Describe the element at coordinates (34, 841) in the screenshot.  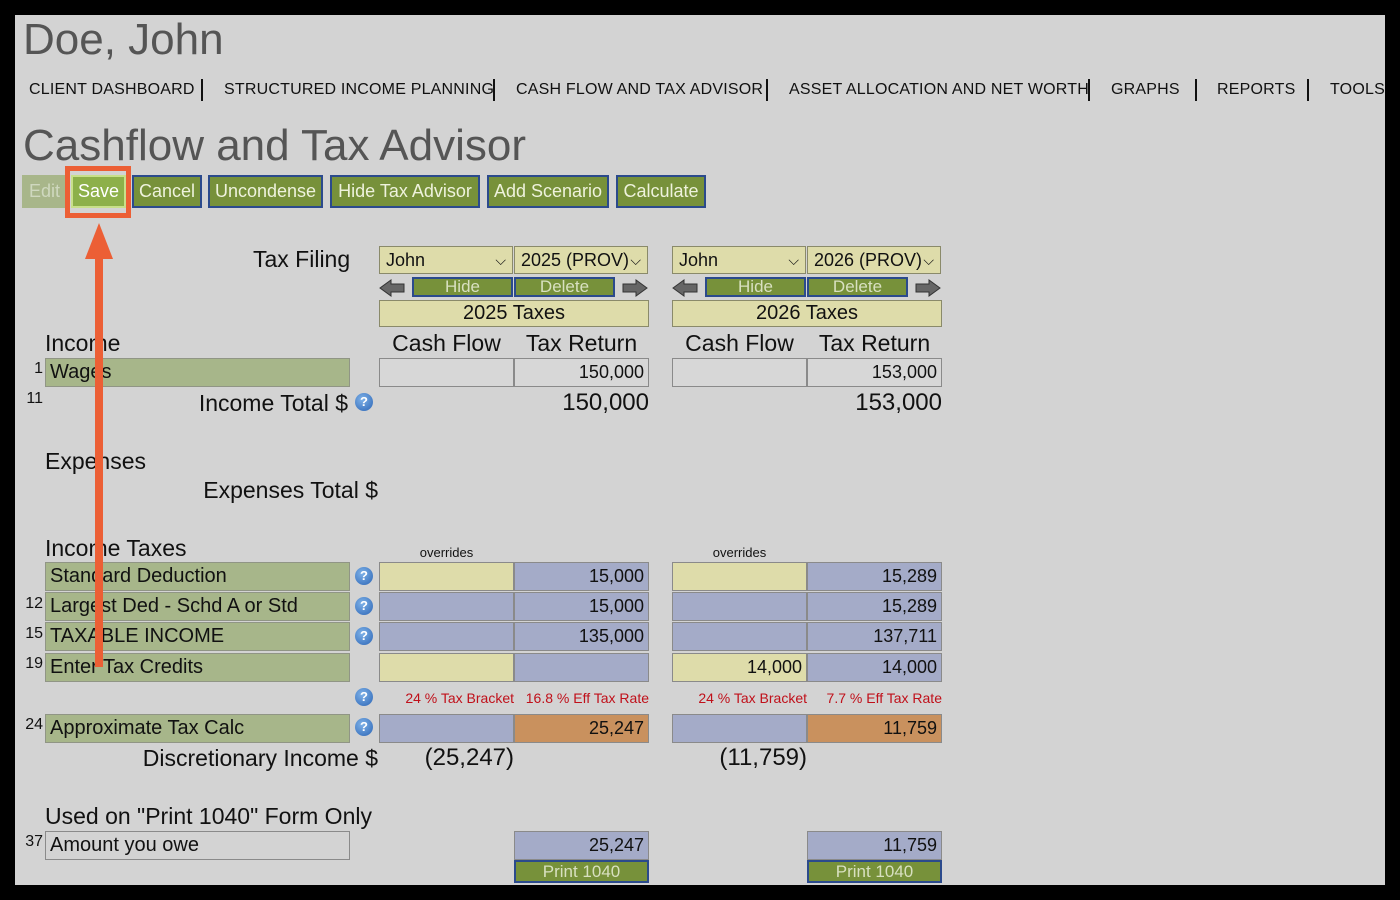
I see `line-number: 37` at that location.